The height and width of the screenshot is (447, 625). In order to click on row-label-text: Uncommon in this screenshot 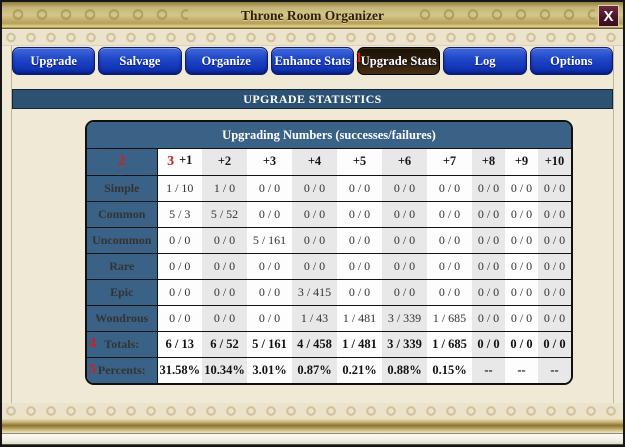, I will do `click(122, 239)`.